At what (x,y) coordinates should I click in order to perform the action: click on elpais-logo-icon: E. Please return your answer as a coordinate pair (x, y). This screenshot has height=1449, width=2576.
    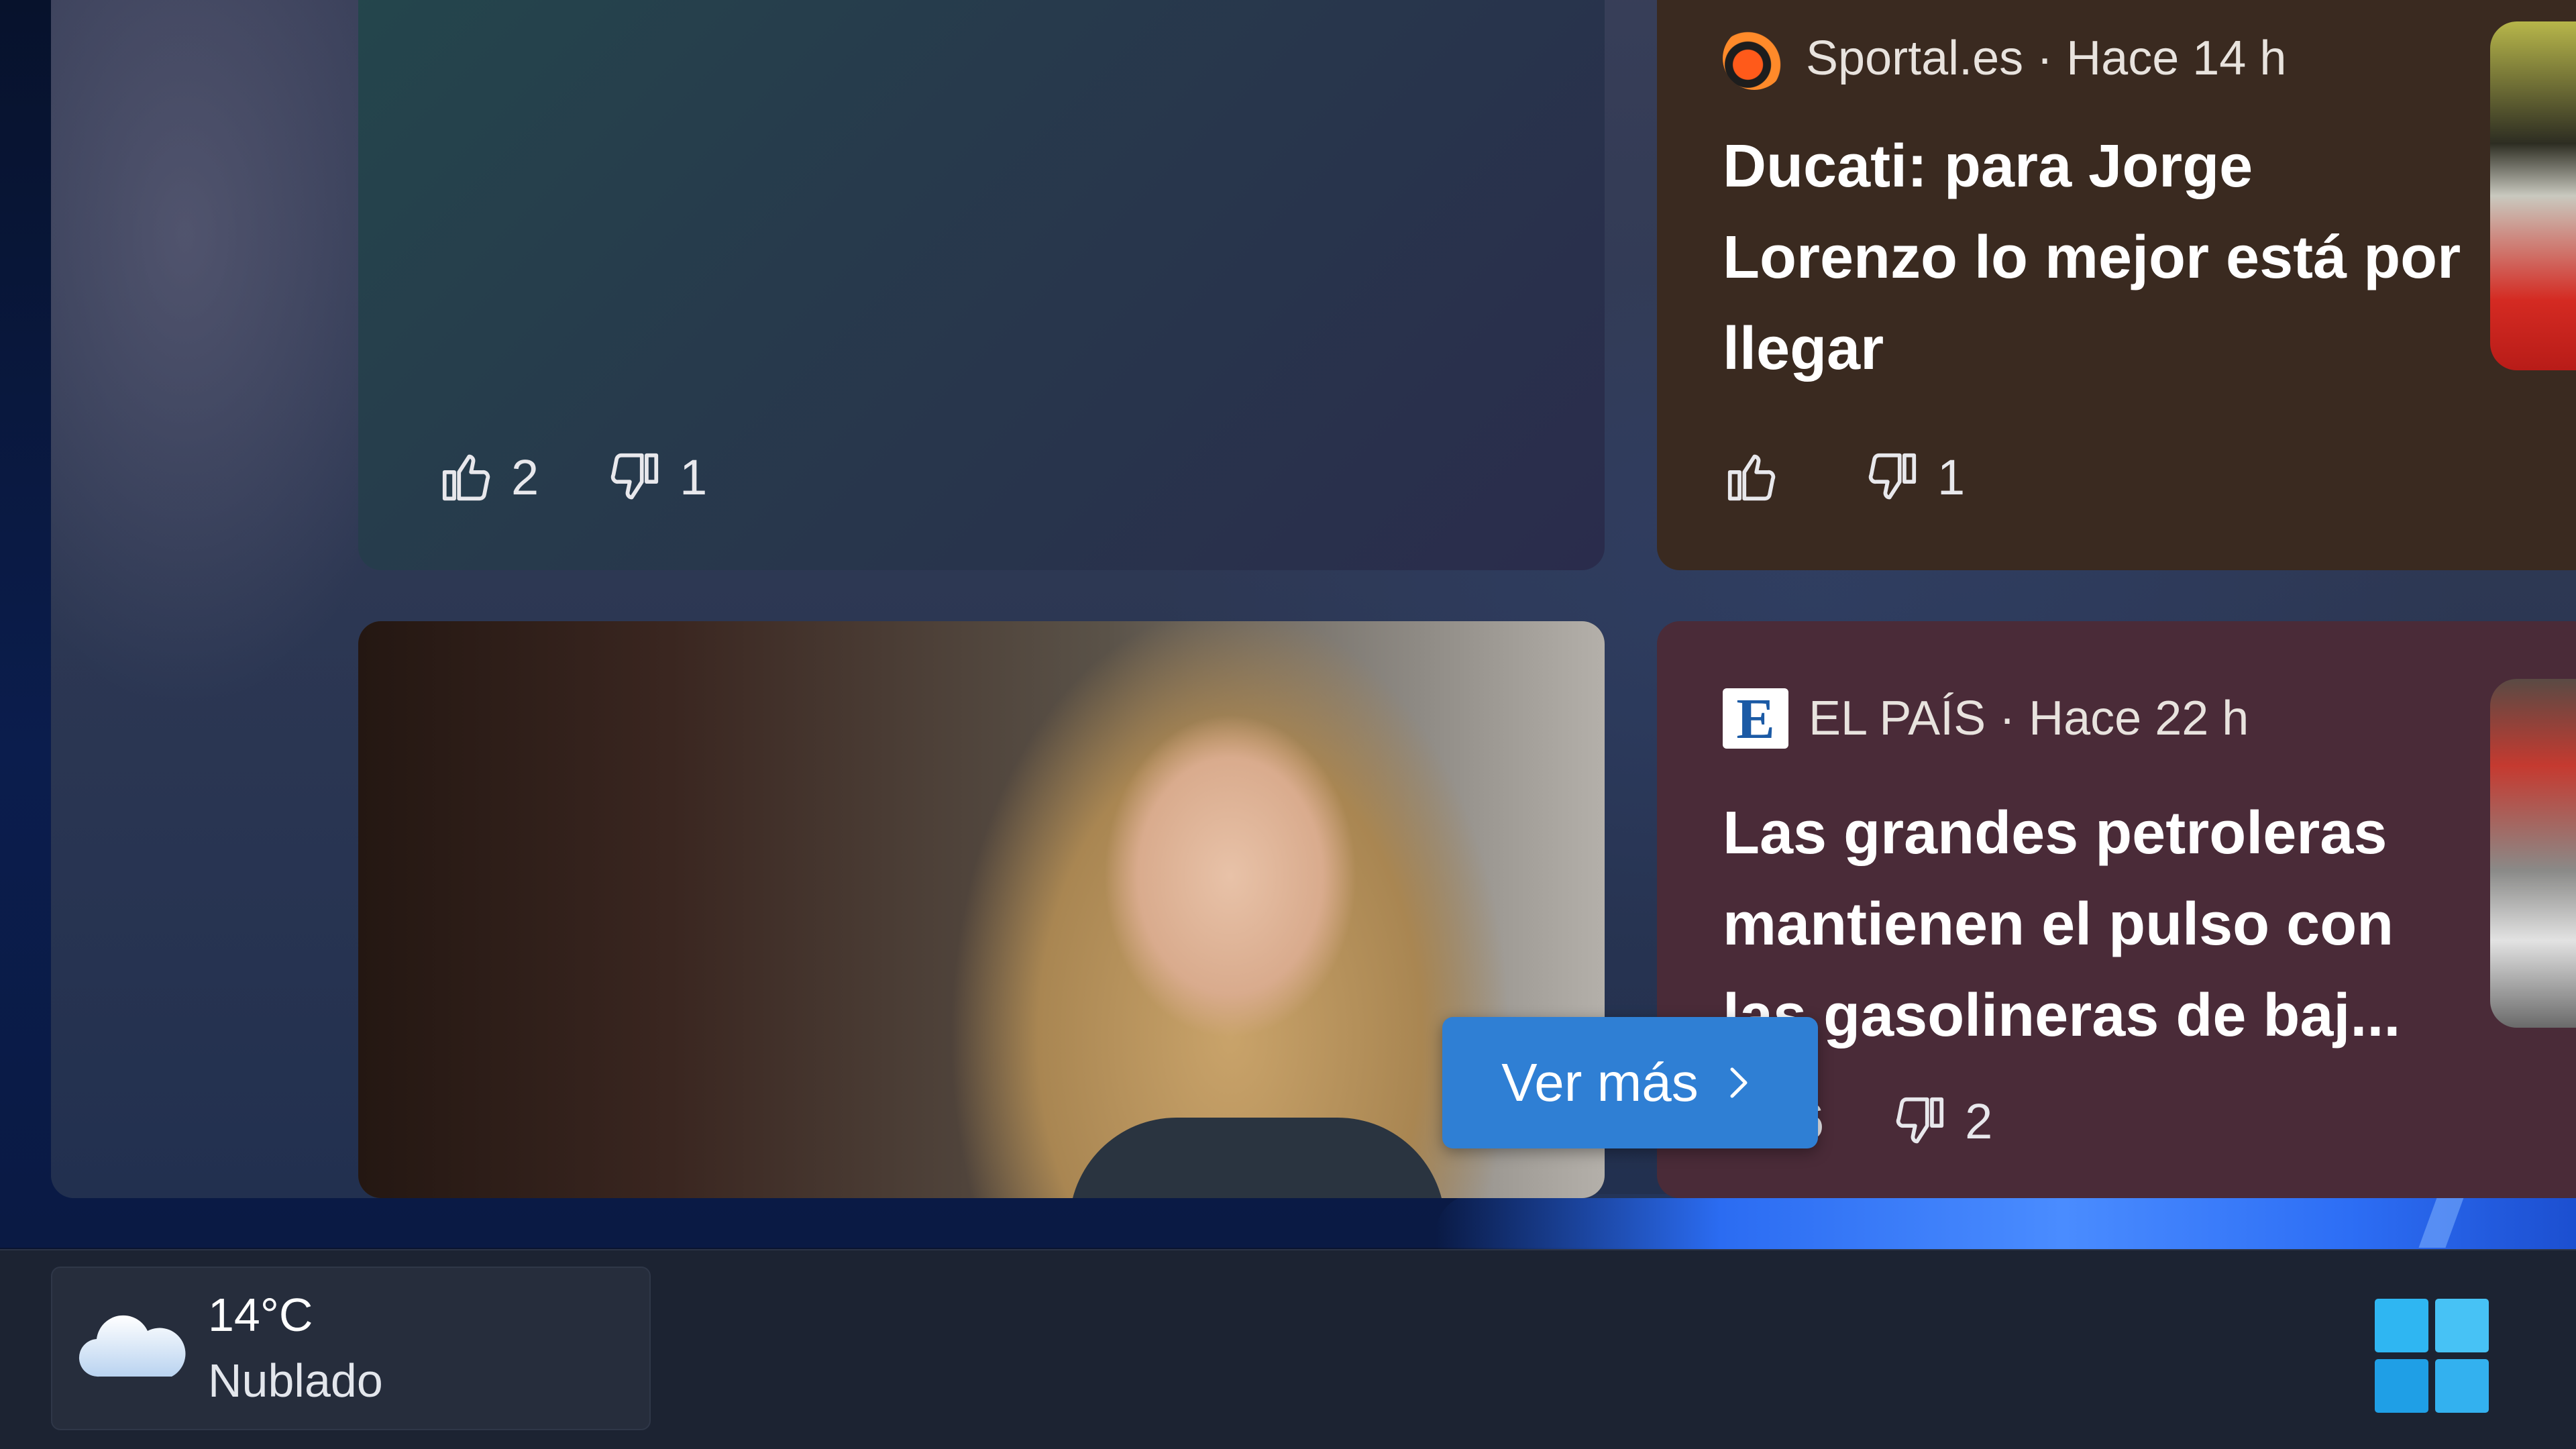
    Looking at the image, I should click on (1755, 718).